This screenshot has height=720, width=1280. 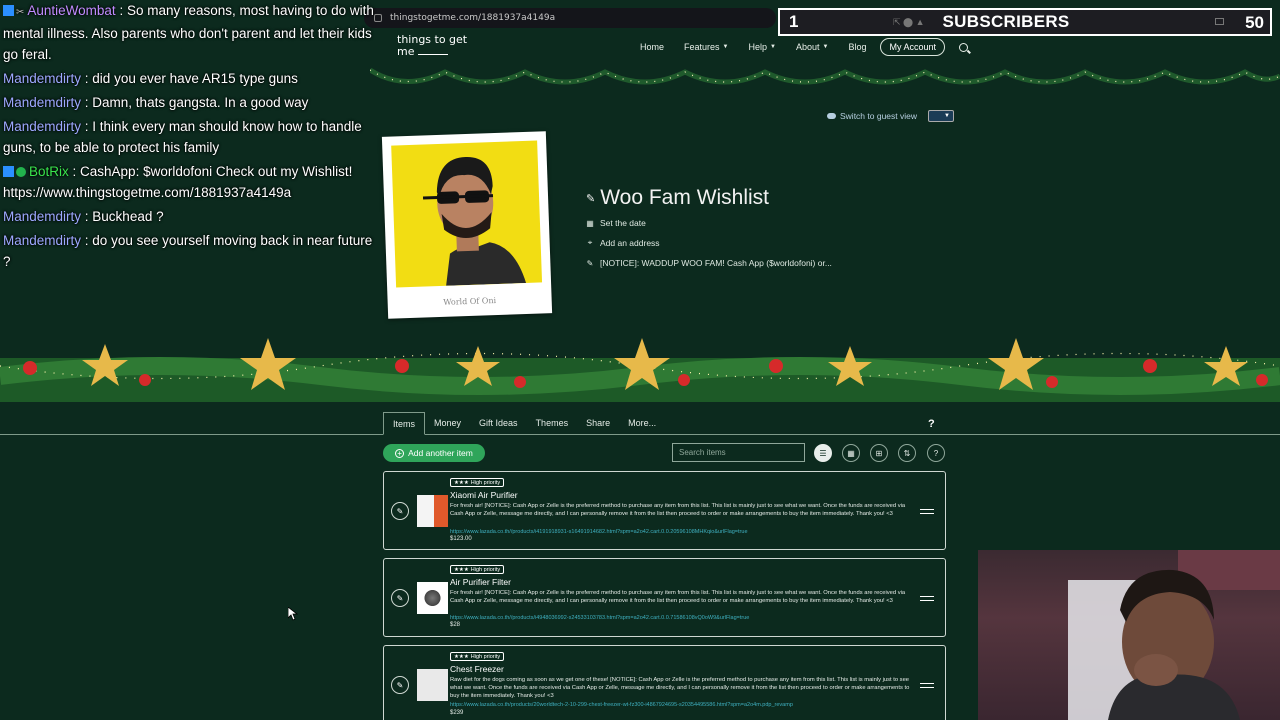 I want to click on add-address-link: ⌖ Add an address, so click(x=623, y=243).